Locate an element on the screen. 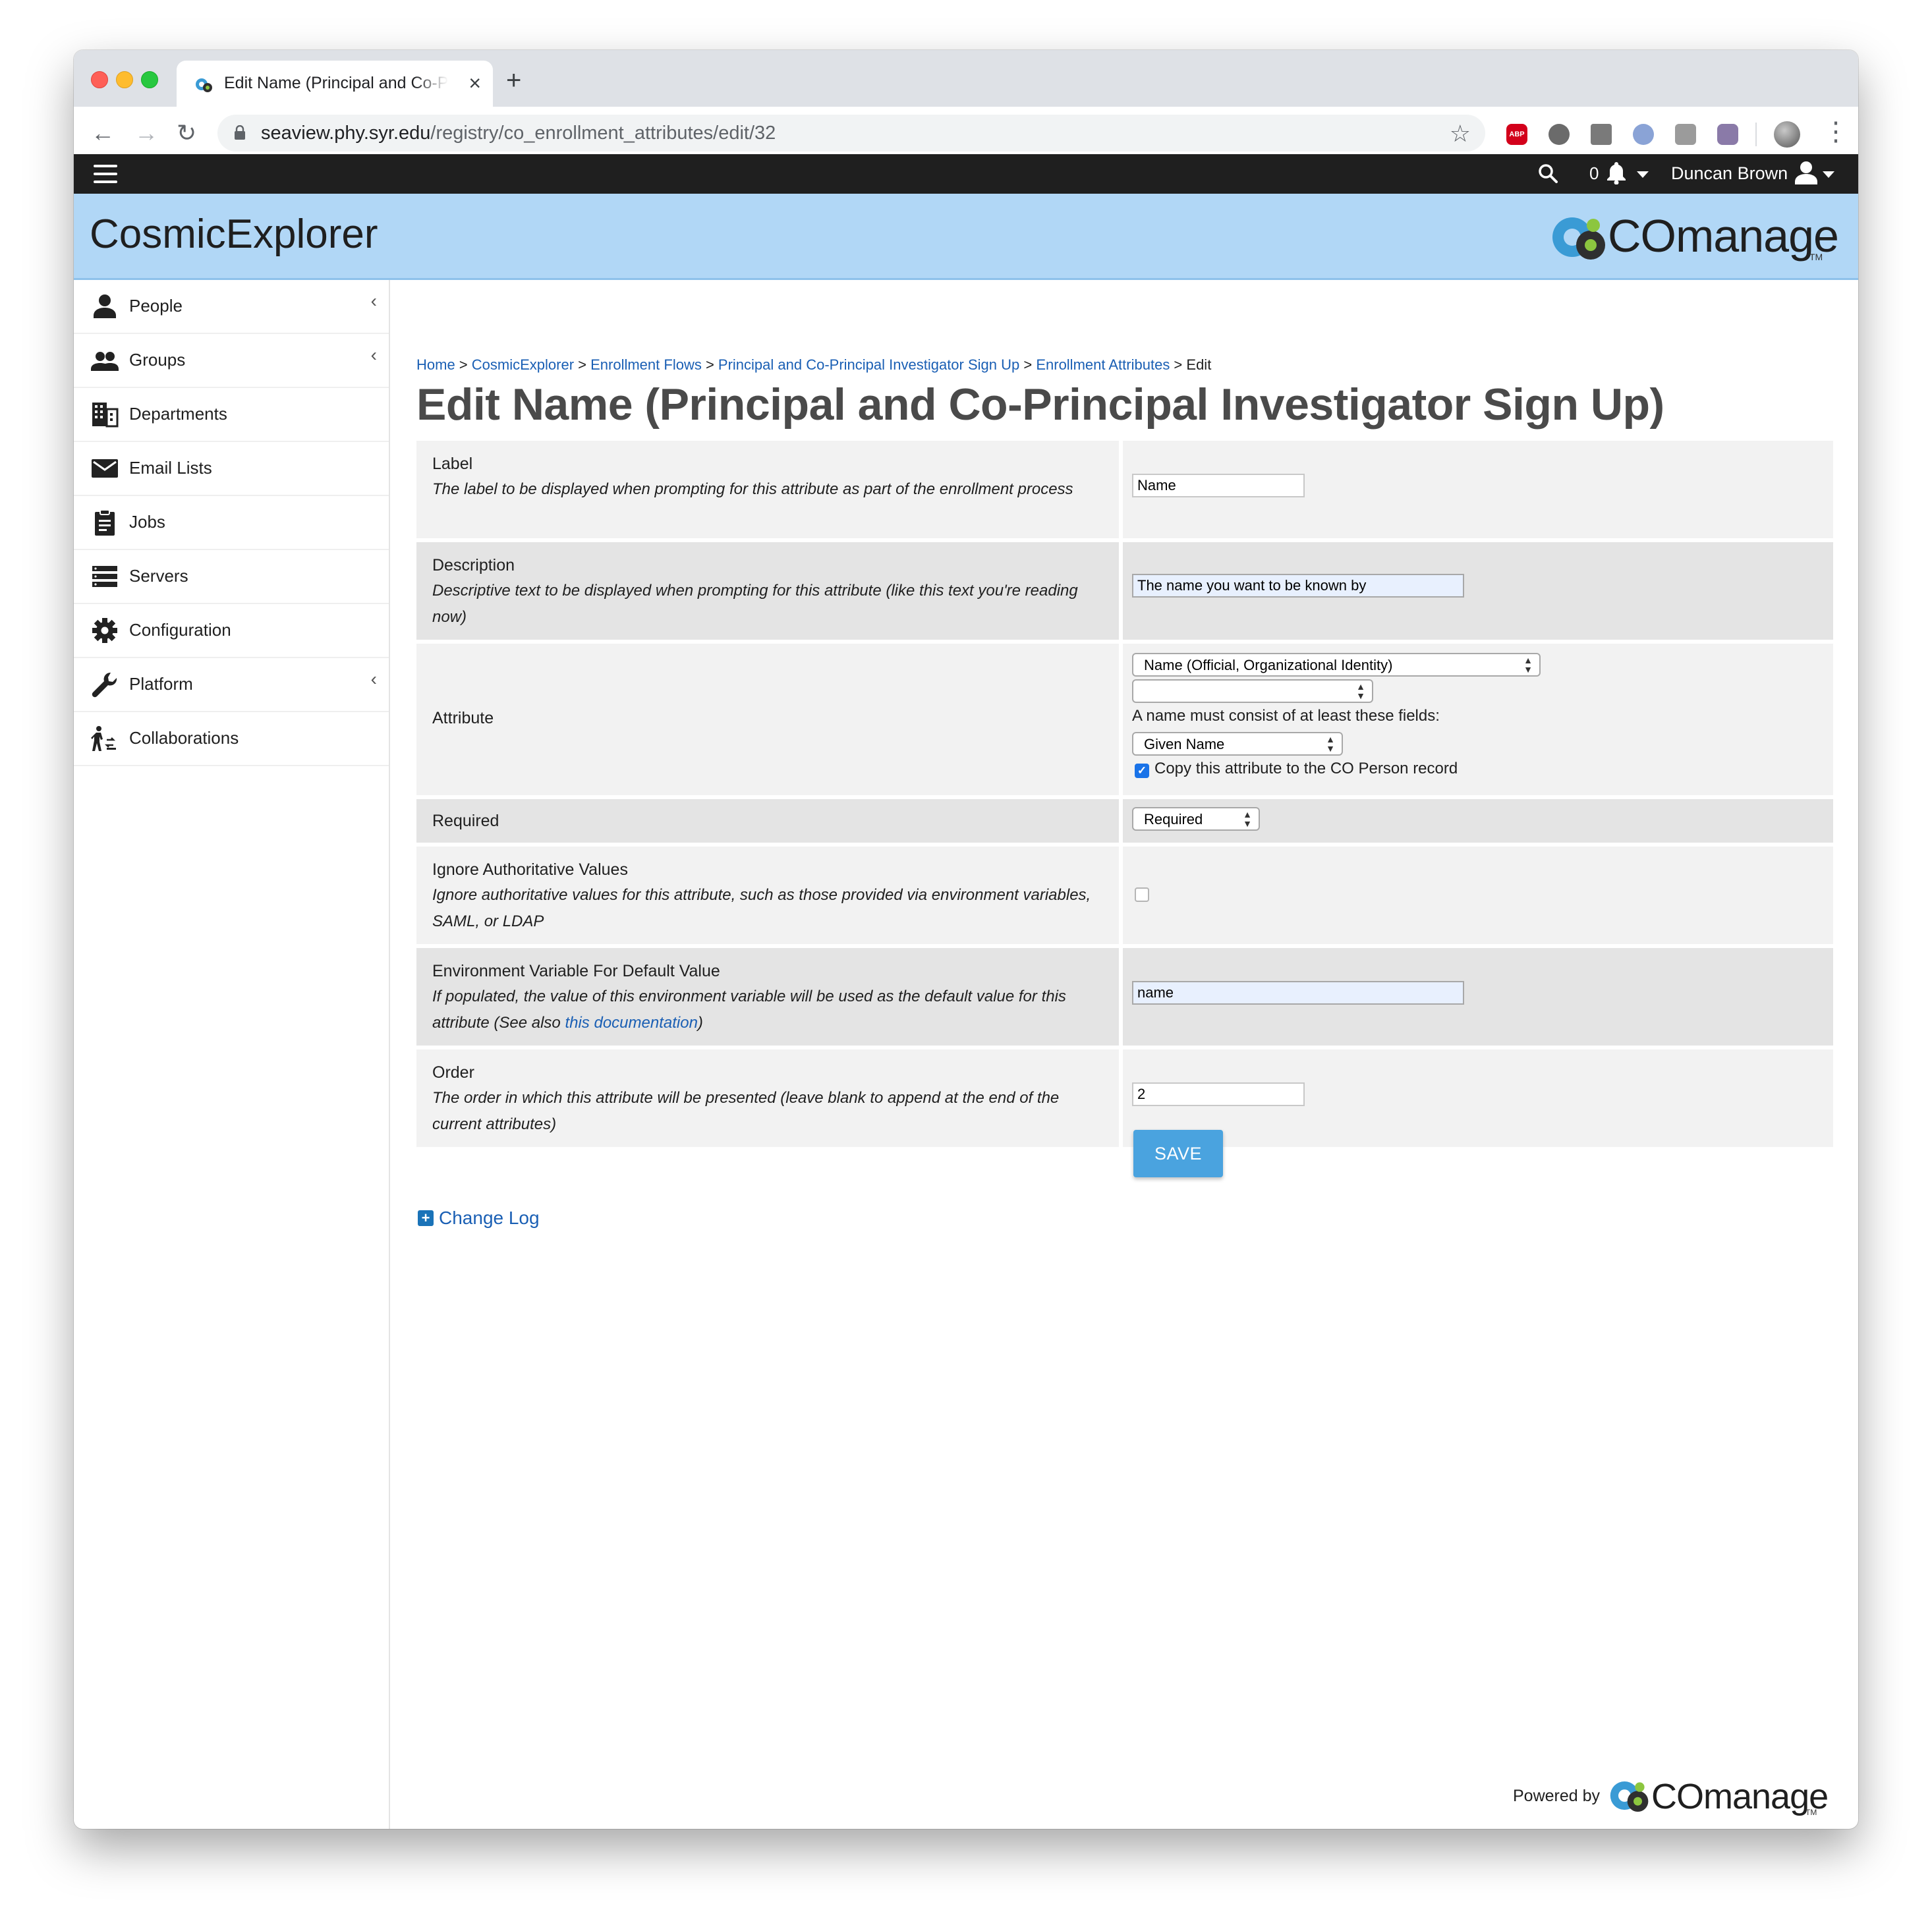  comanage-brand-text: COmanage is located at coordinates (1724, 236).